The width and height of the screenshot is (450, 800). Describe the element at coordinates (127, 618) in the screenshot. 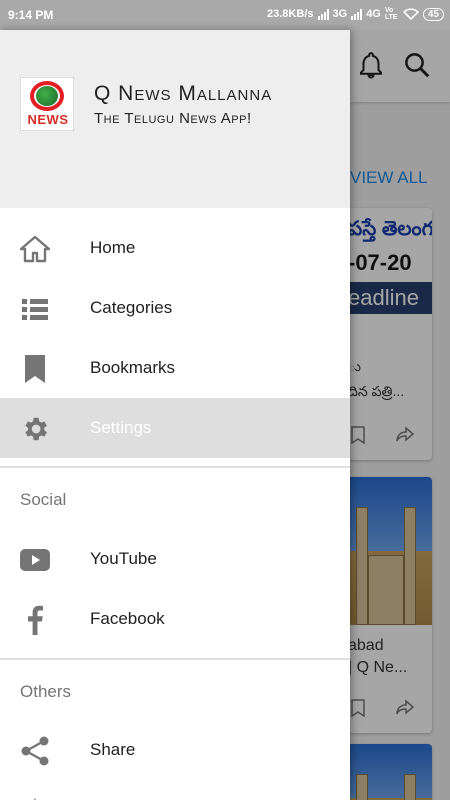

I see `menu-label: Facebook` at that location.